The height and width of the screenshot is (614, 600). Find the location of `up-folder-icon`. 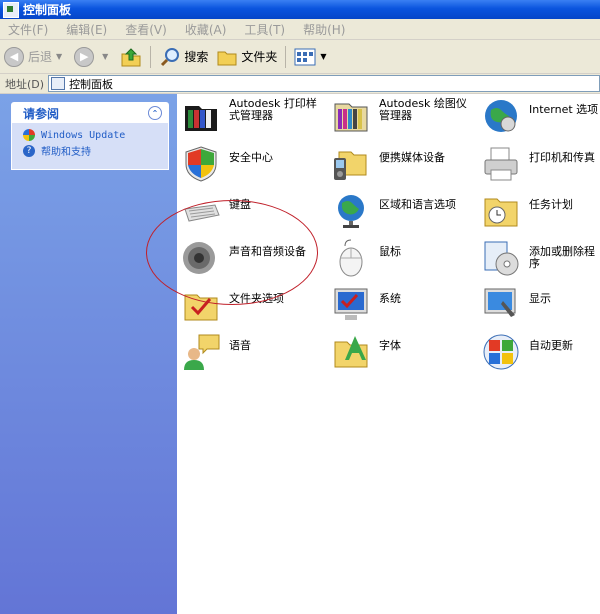

up-folder-icon is located at coordinates (131, 56).